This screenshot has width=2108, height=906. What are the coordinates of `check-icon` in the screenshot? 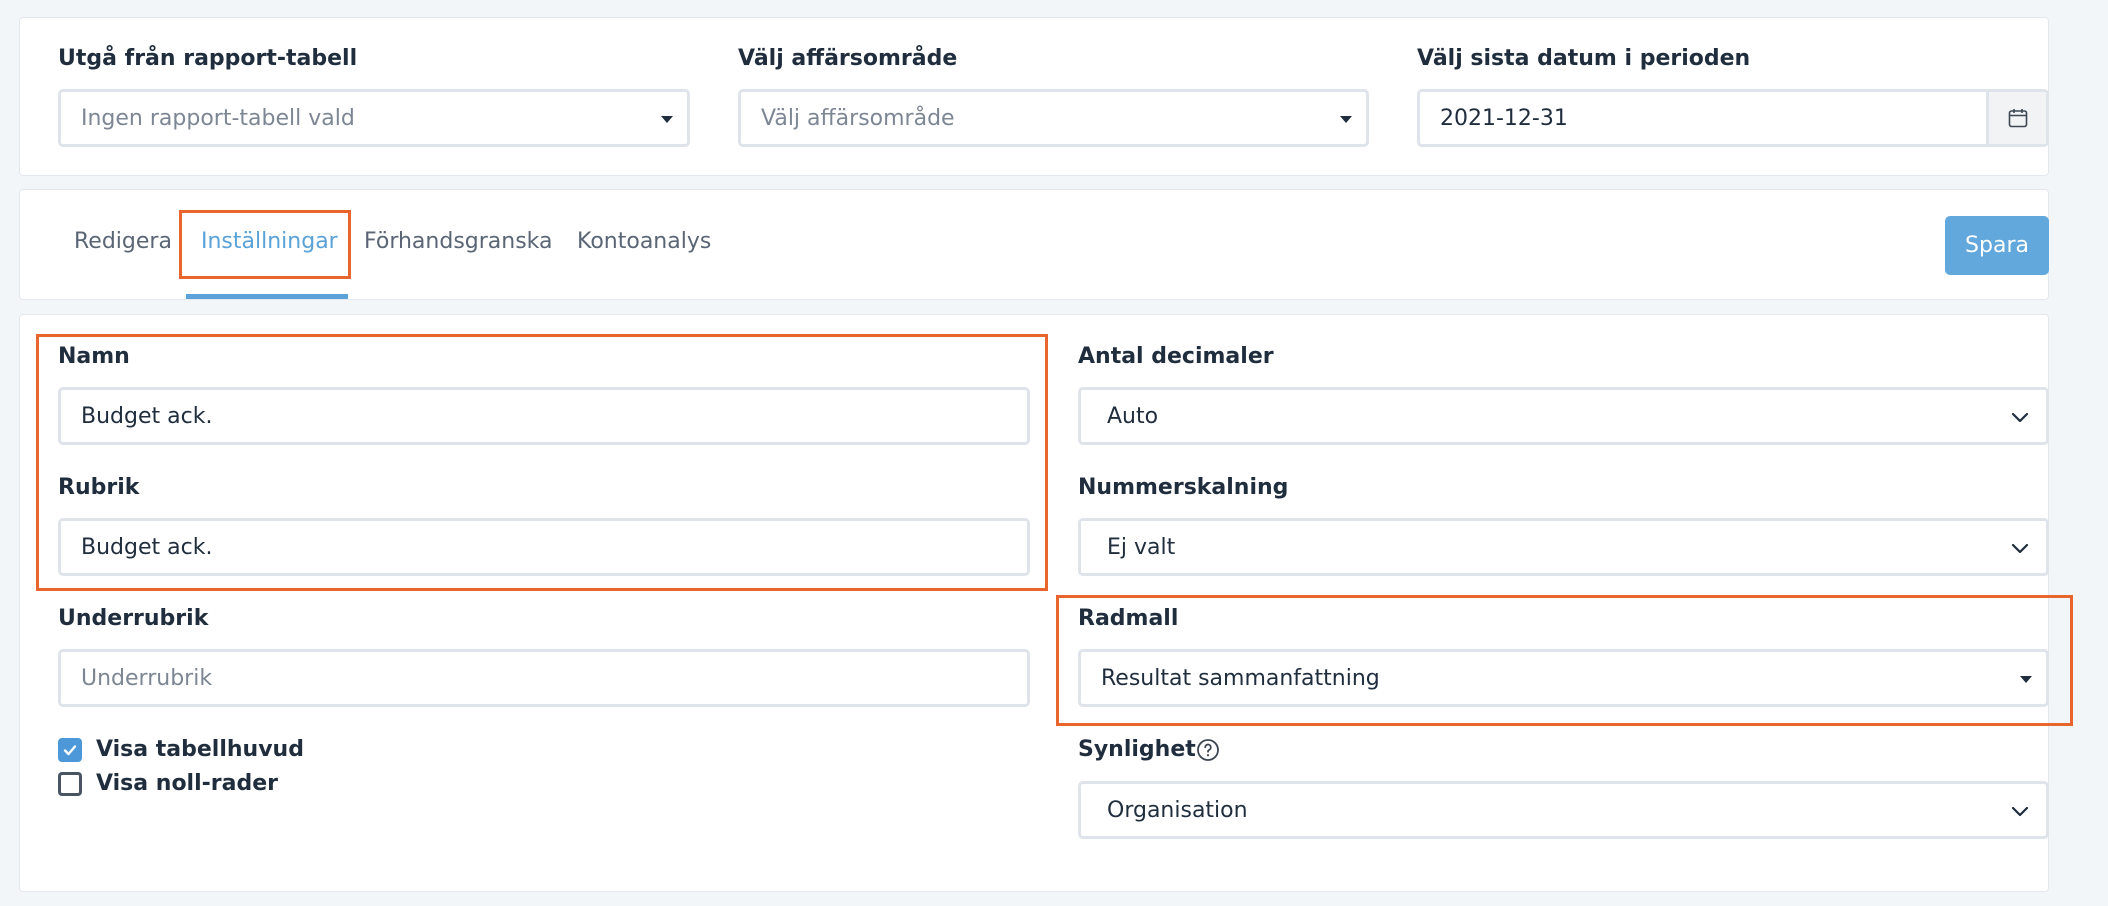 It's located at (70, 750).